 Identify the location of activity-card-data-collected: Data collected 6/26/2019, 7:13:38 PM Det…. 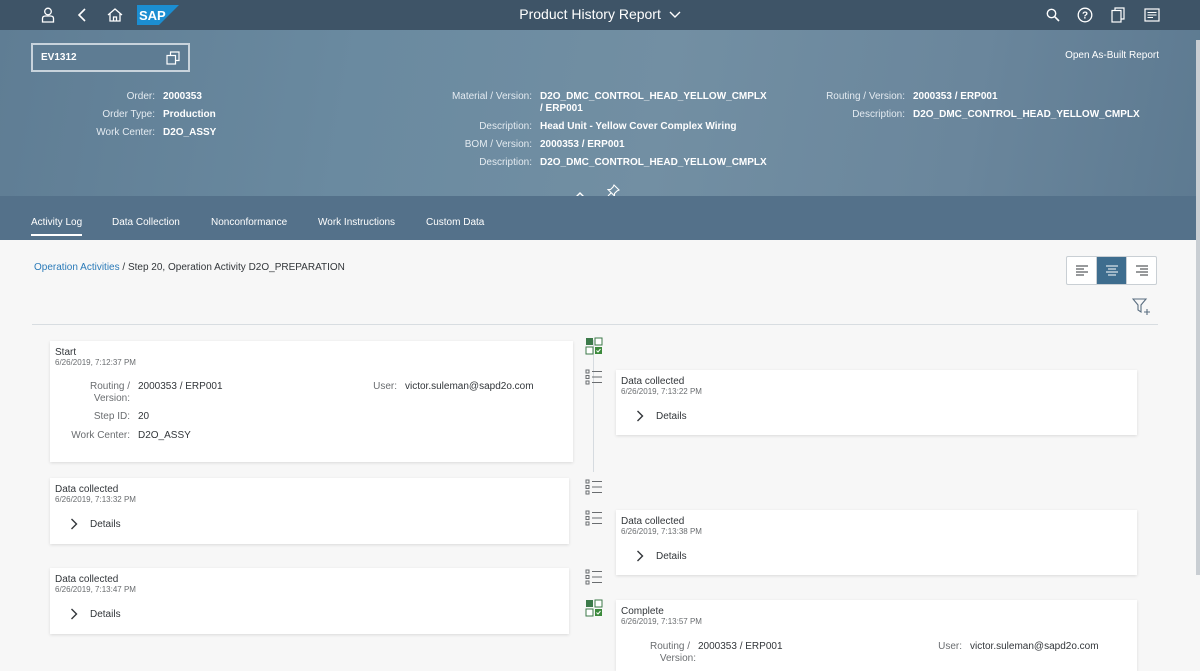
(876, 542).